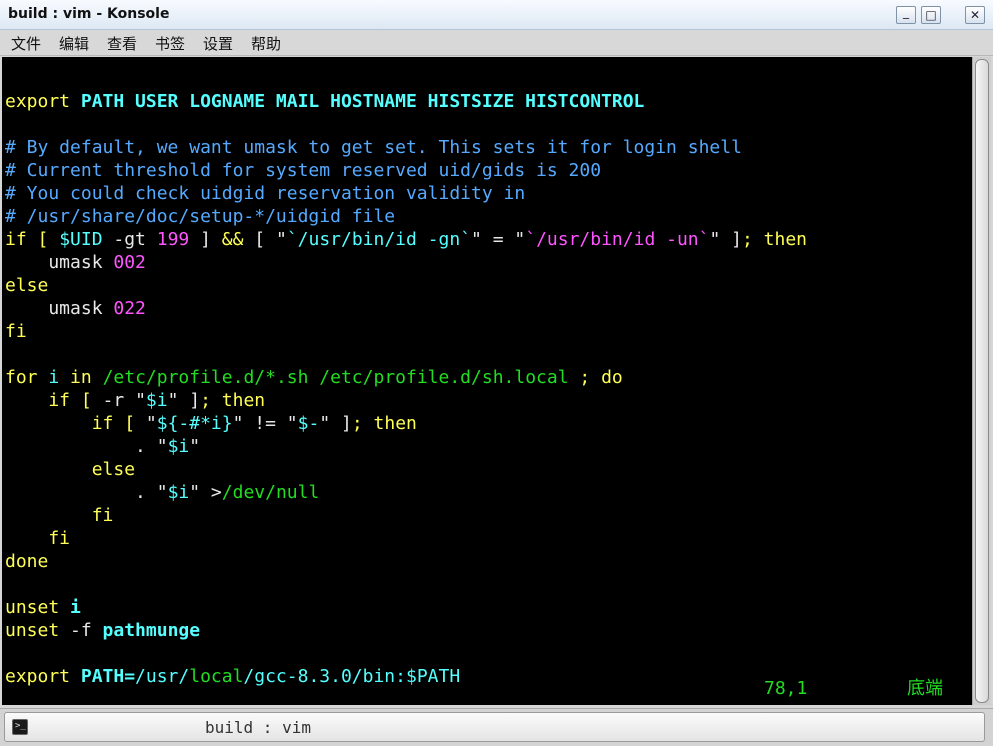 Image resolution: width=993 pixels, height=746 pixels. I want to click on code-token: local, so click(216, 676).